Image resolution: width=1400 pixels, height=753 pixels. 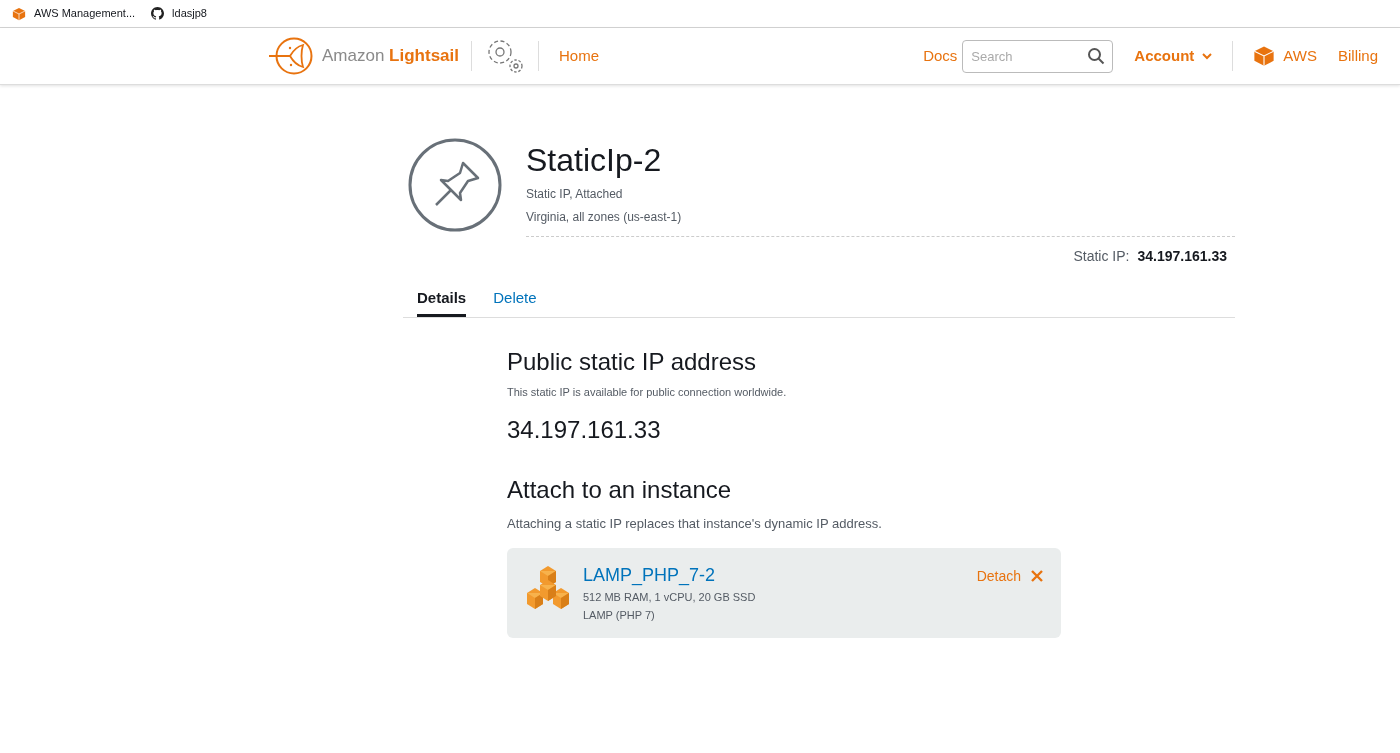 What do you see at coordinates (604, 217) in the screenshot?
I see `resource-region: Virginia, all zones (us-east-1)` at bounding box center [604, 217].